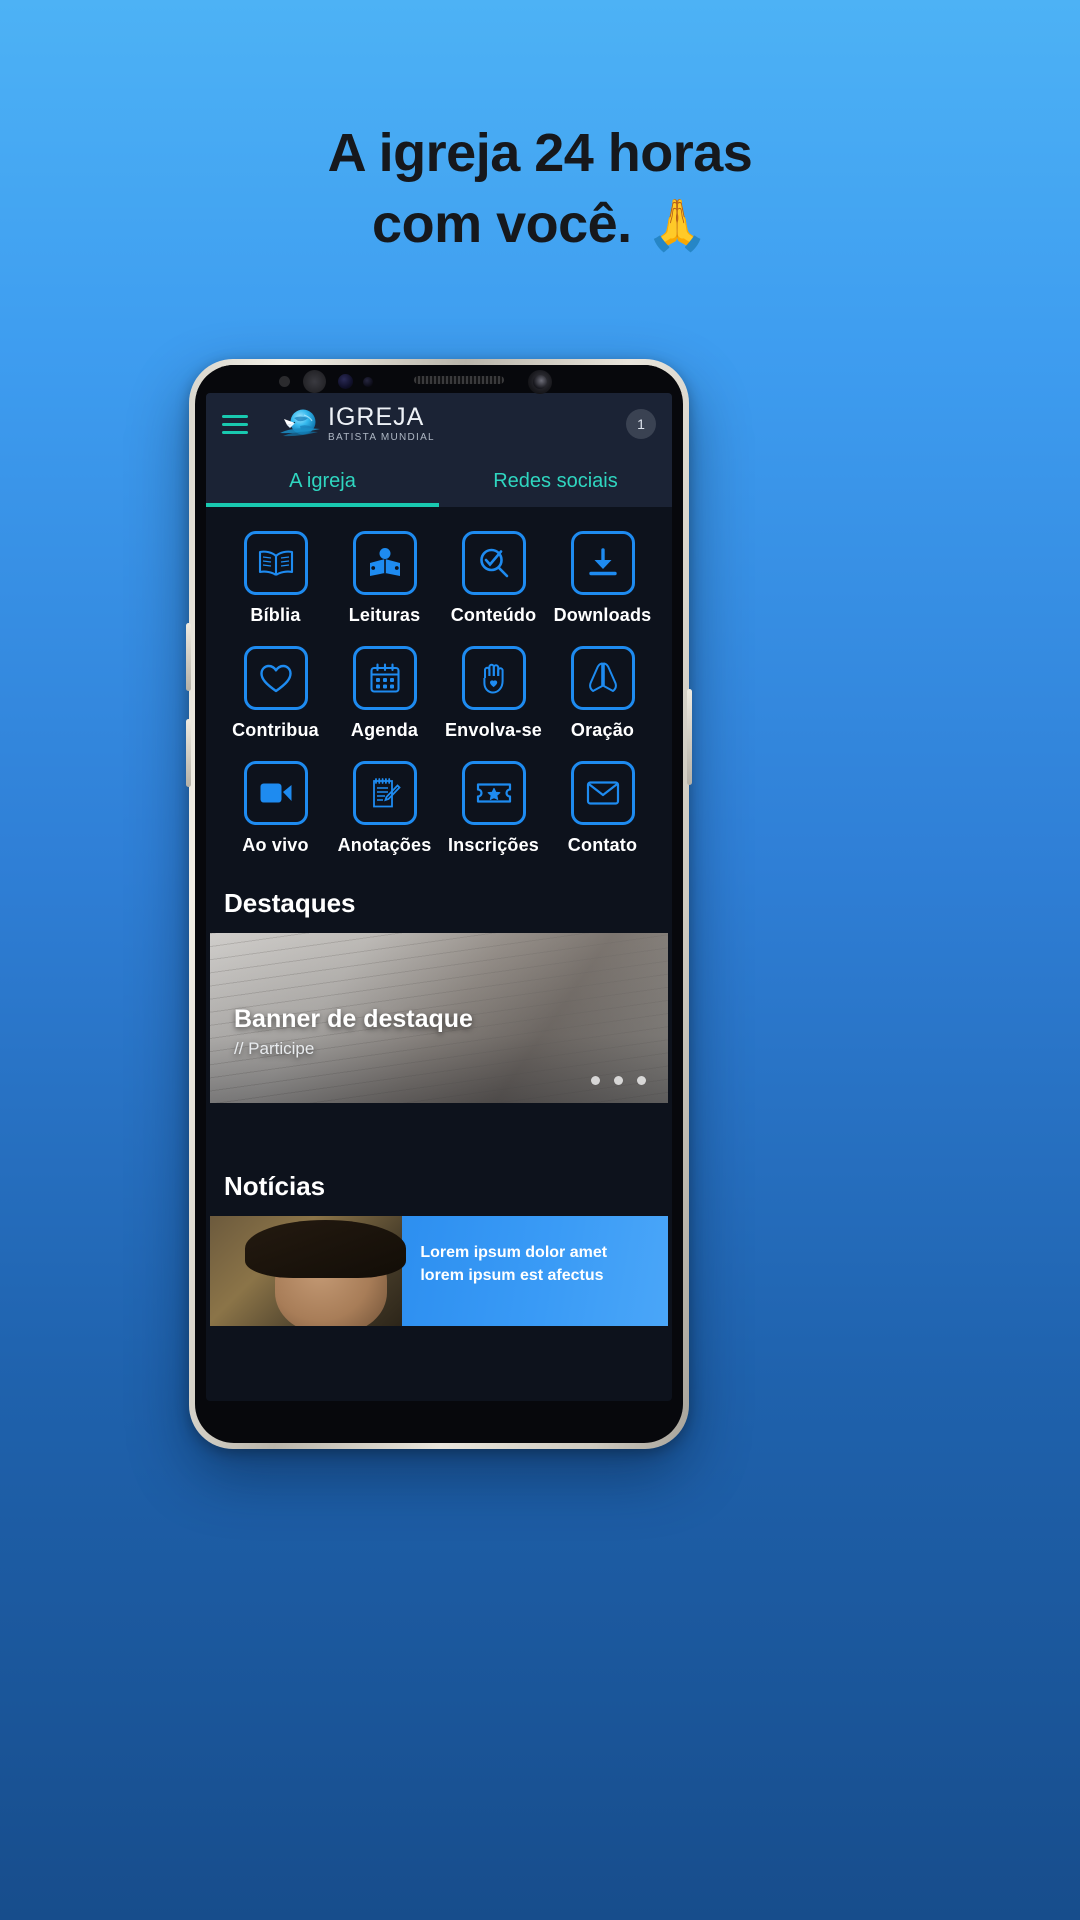  Describe the element at coordinates (439, 1132) in the screenshot. I see `section-spacer` at that location.